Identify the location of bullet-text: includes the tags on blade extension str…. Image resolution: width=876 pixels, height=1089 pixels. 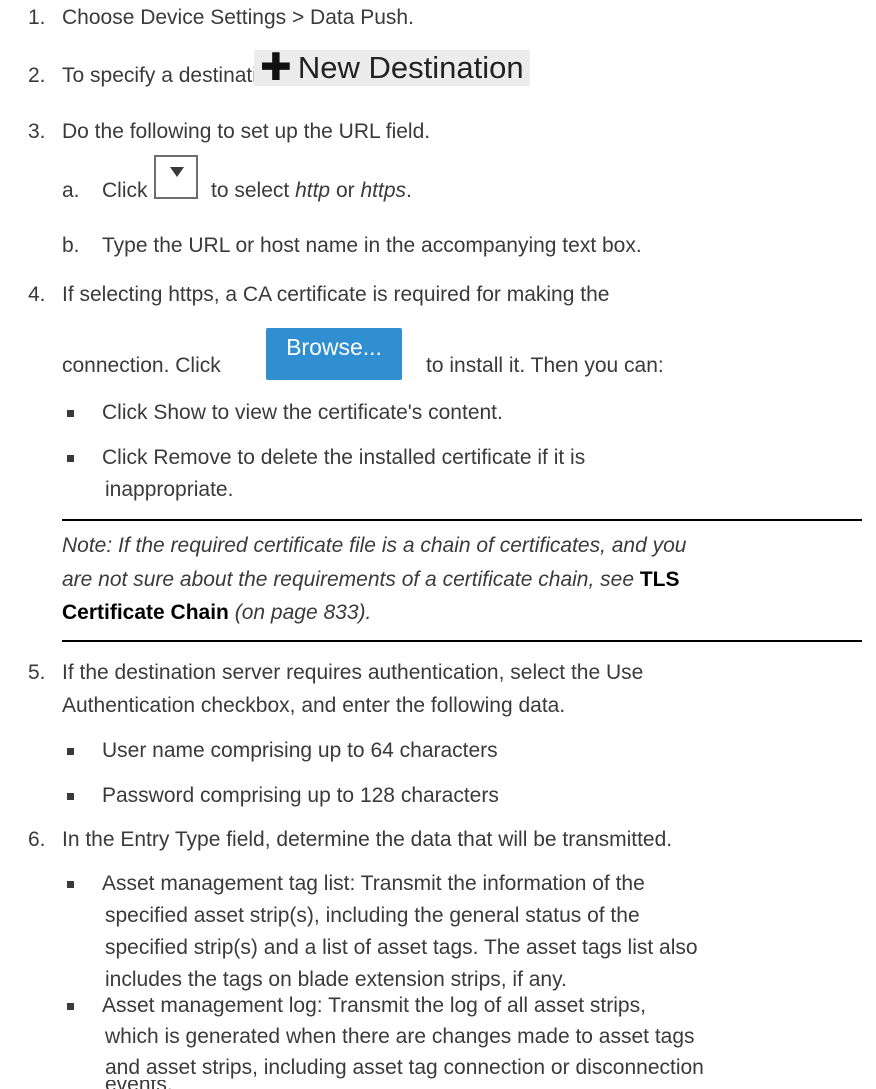
(336, 979).